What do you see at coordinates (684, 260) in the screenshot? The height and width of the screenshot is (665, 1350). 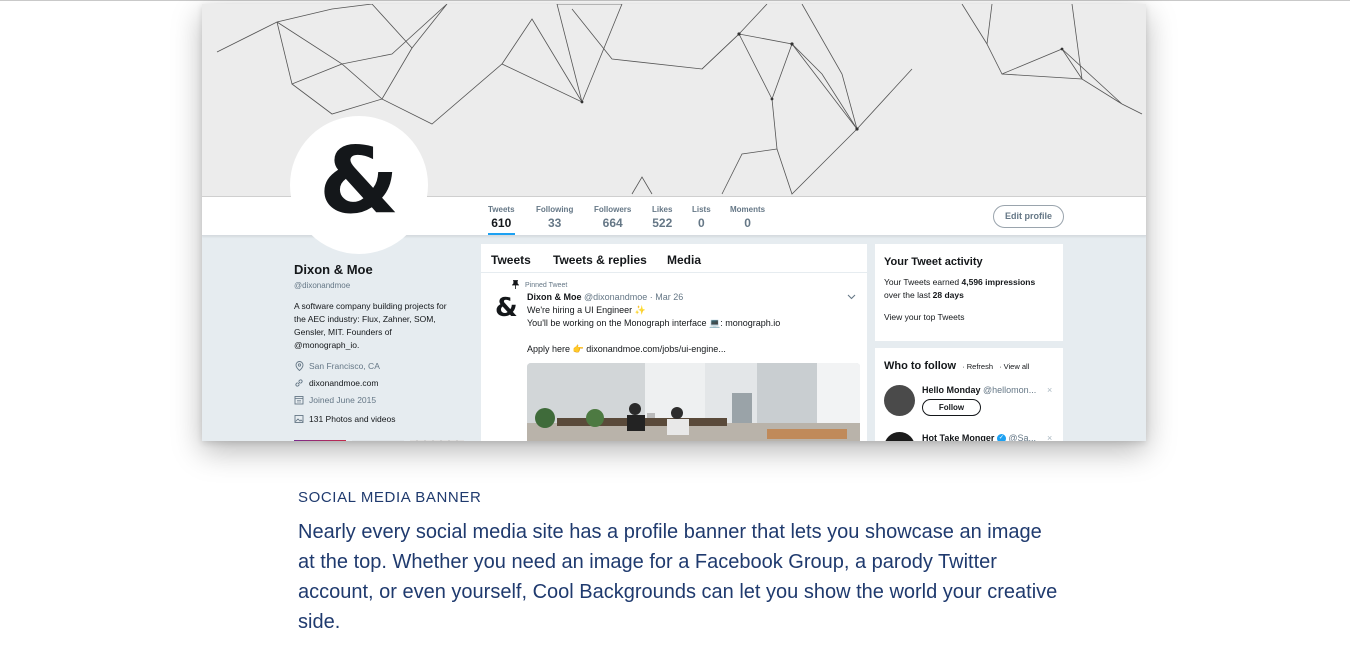 I see `tab-media: Media` at bounding box center [684, 260].